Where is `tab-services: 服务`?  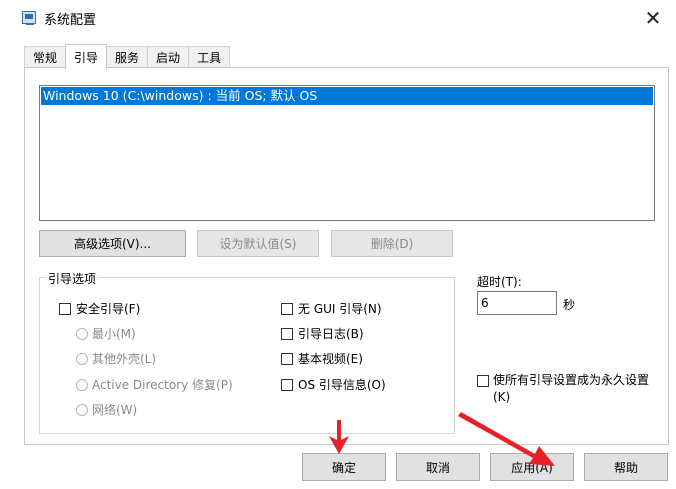
tab-services: 服务 is located at coordinates (127, 57).